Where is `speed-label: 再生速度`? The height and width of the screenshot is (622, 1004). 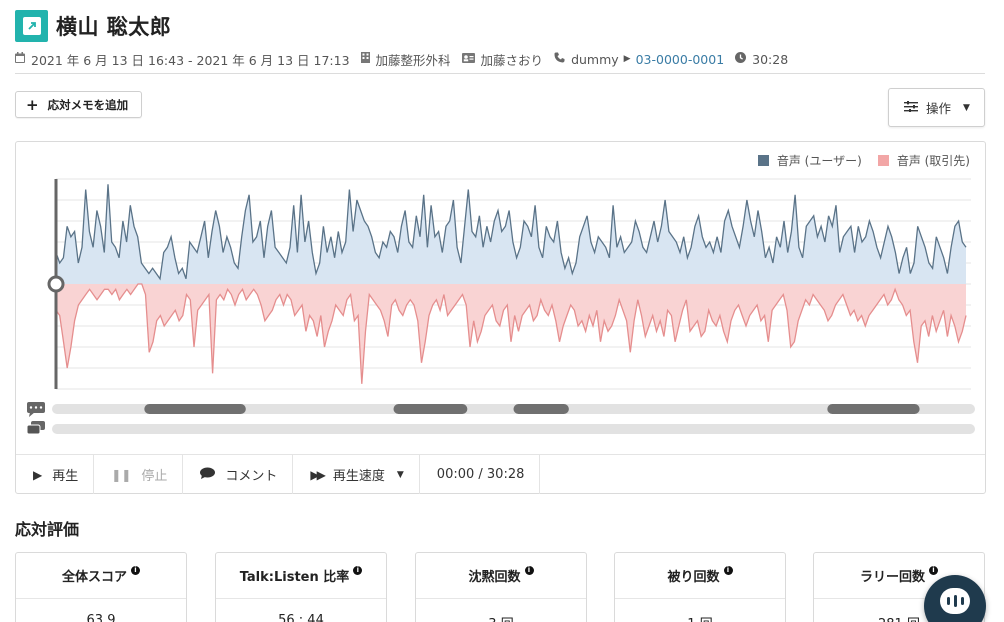
speed-label: 再生速度 is located at coordinates (358, 476).